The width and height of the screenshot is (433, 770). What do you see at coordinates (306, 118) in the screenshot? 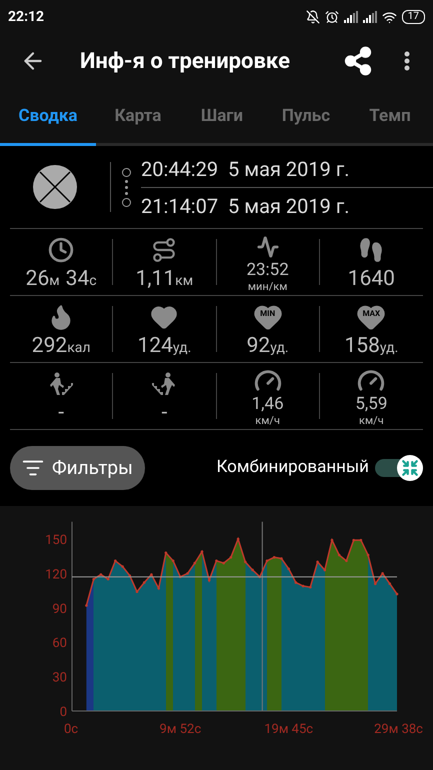
I see `tab: Пульс` at bounding box center [306, 118].